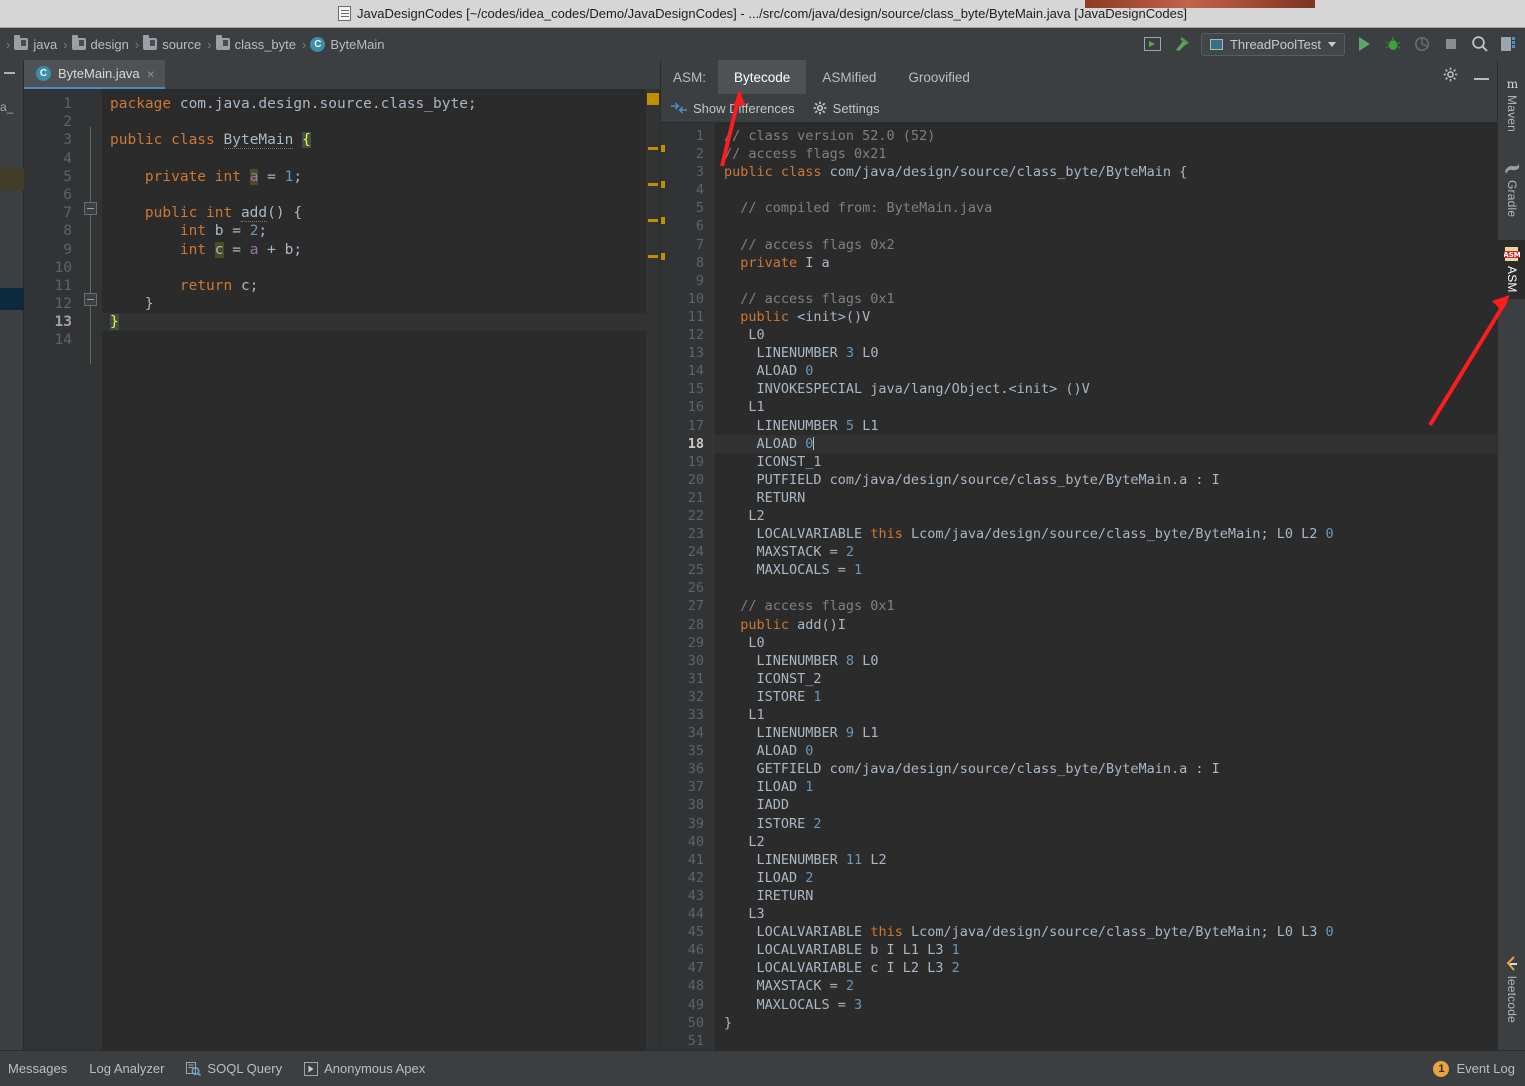 This screenshot has height=1086, width=1525. I want to click on collapse-icon, so click(9, 73).